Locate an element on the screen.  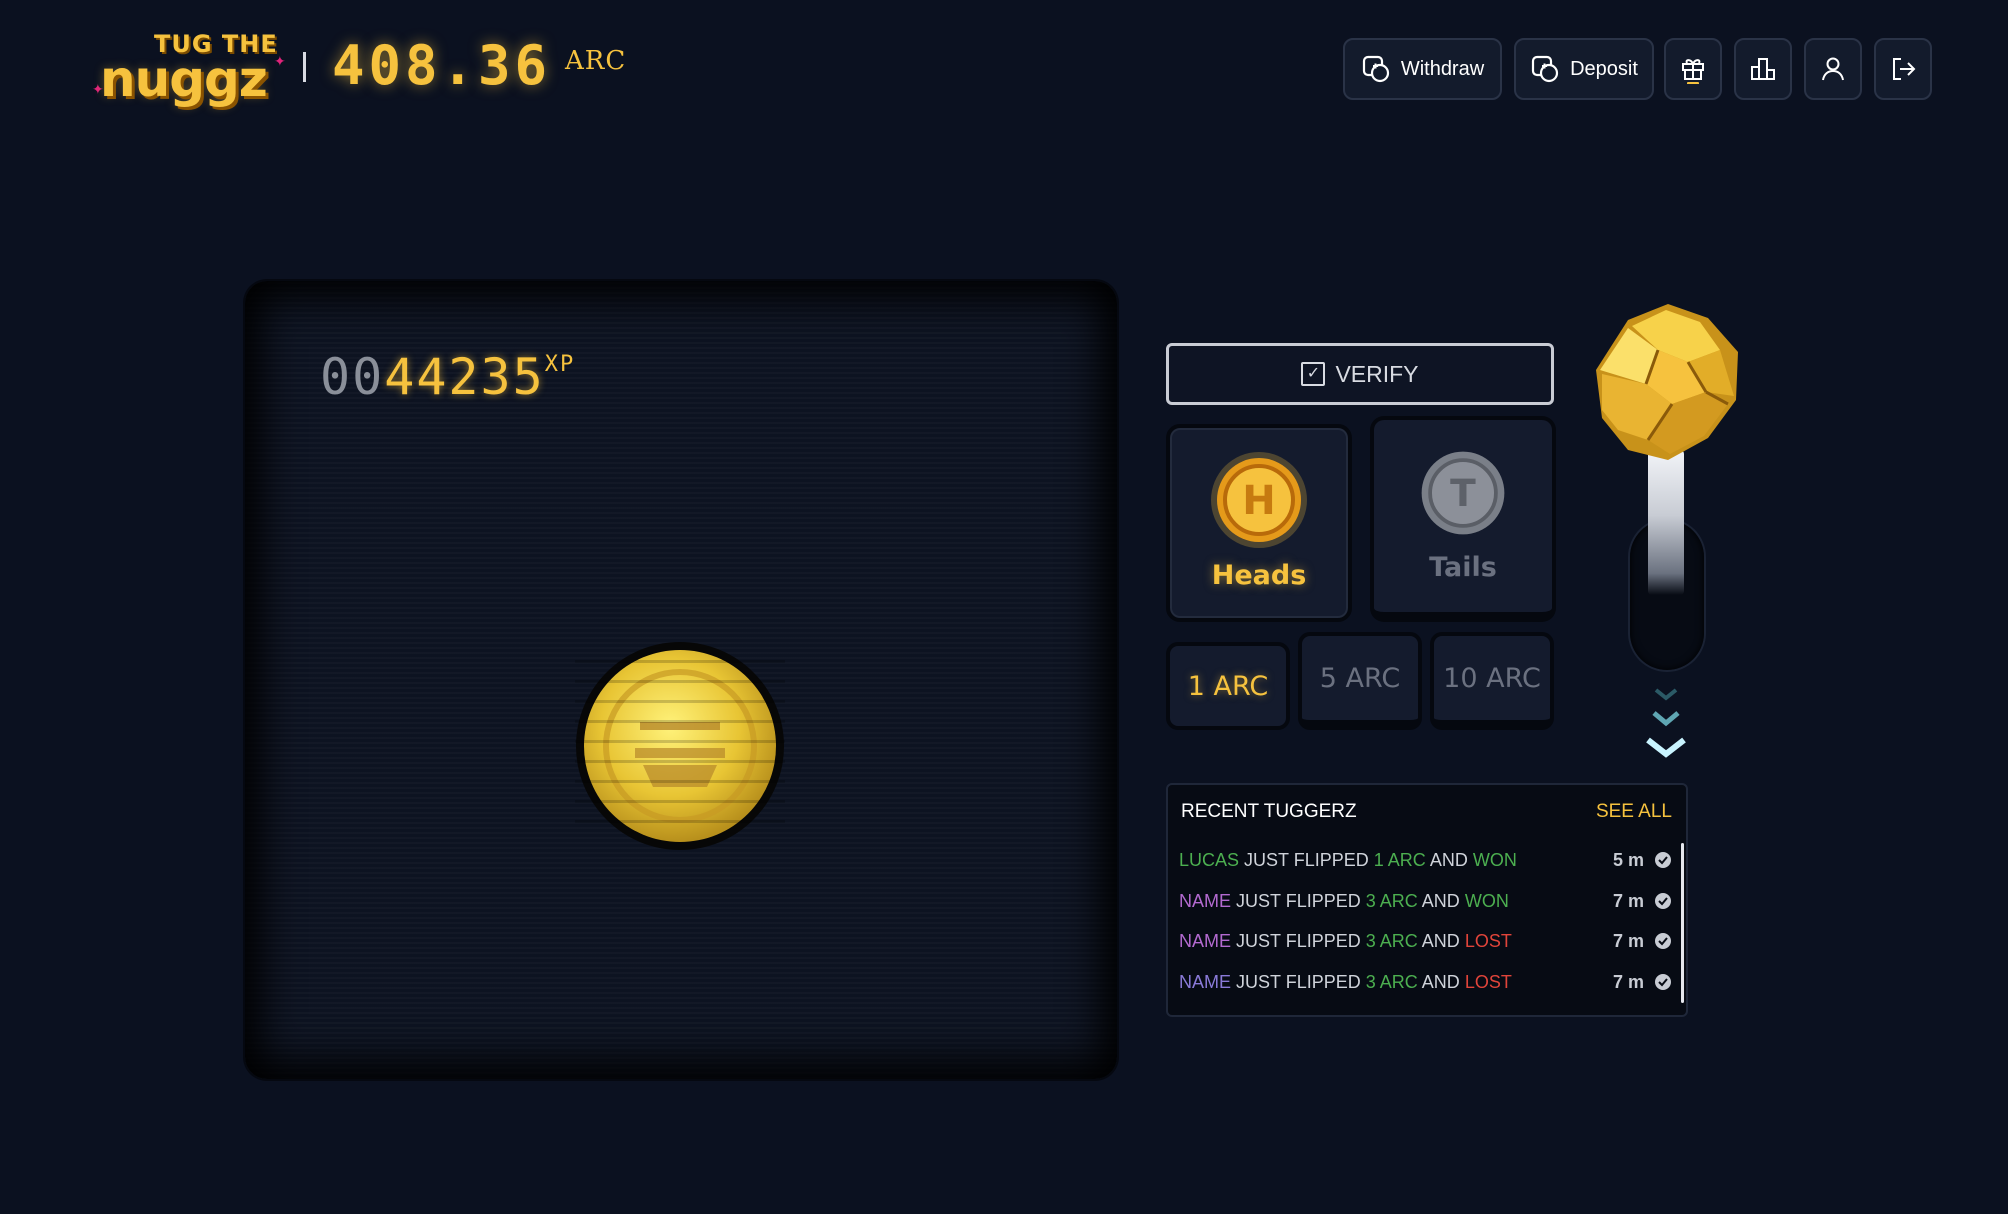
timestamp: 5 m is located at coordinates (1628, 859).